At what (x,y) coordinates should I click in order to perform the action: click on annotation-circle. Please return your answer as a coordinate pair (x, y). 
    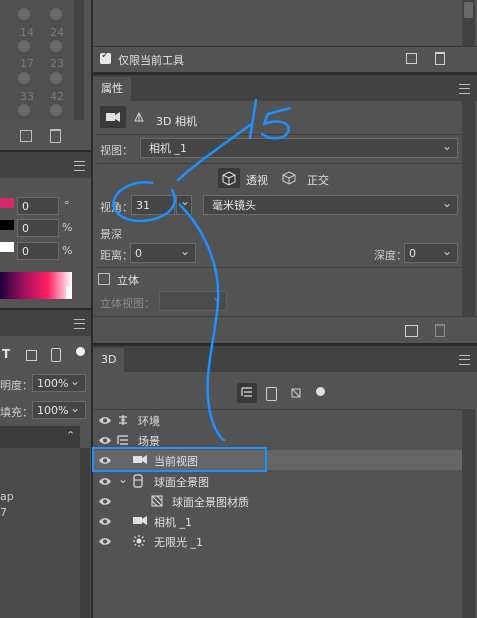
    Looking at the image, I should click on (144, 202).